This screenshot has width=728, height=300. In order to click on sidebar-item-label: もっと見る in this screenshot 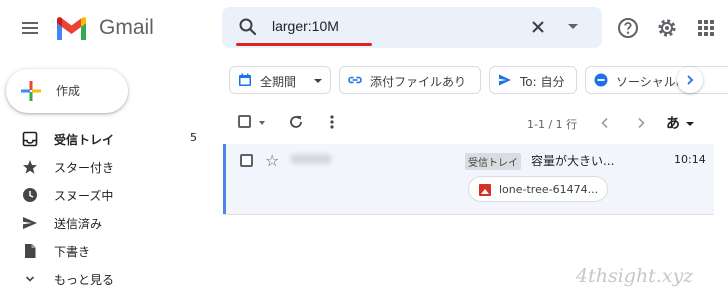, I will do `click(84, 280)`.